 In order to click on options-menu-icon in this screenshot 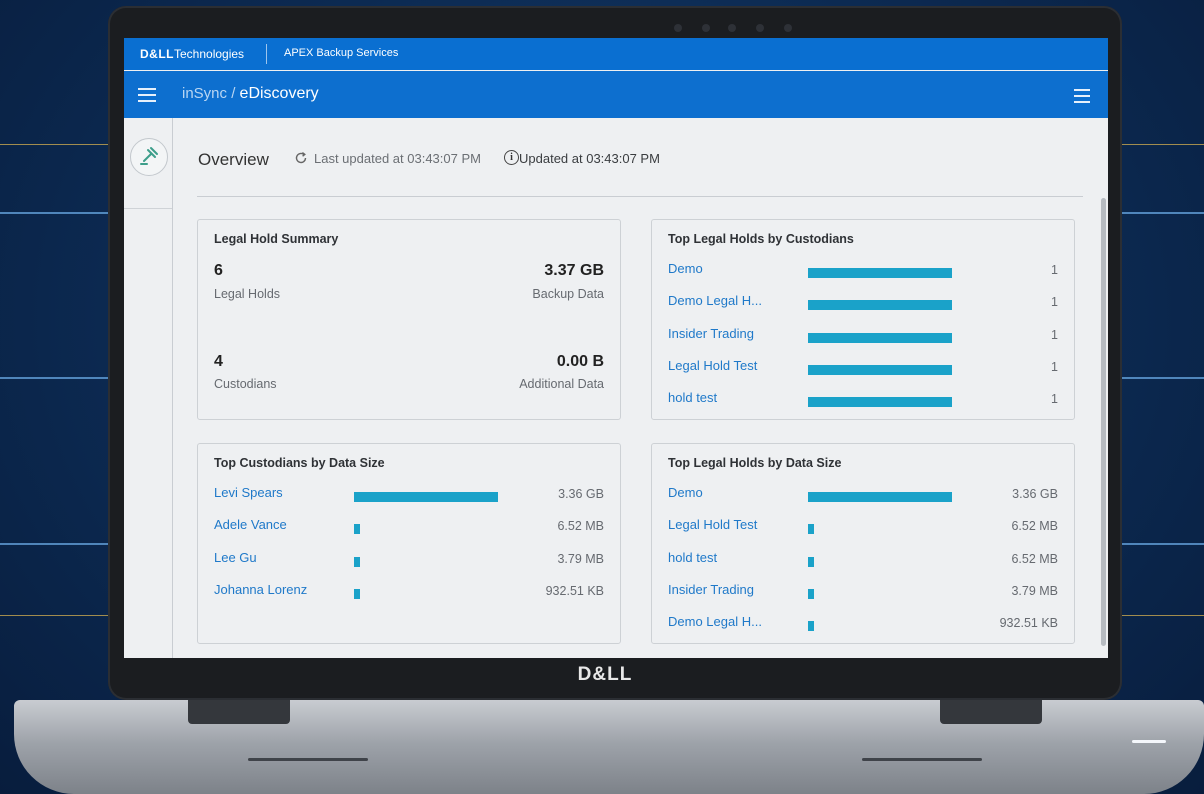, I will do `click(1082, 98)`.